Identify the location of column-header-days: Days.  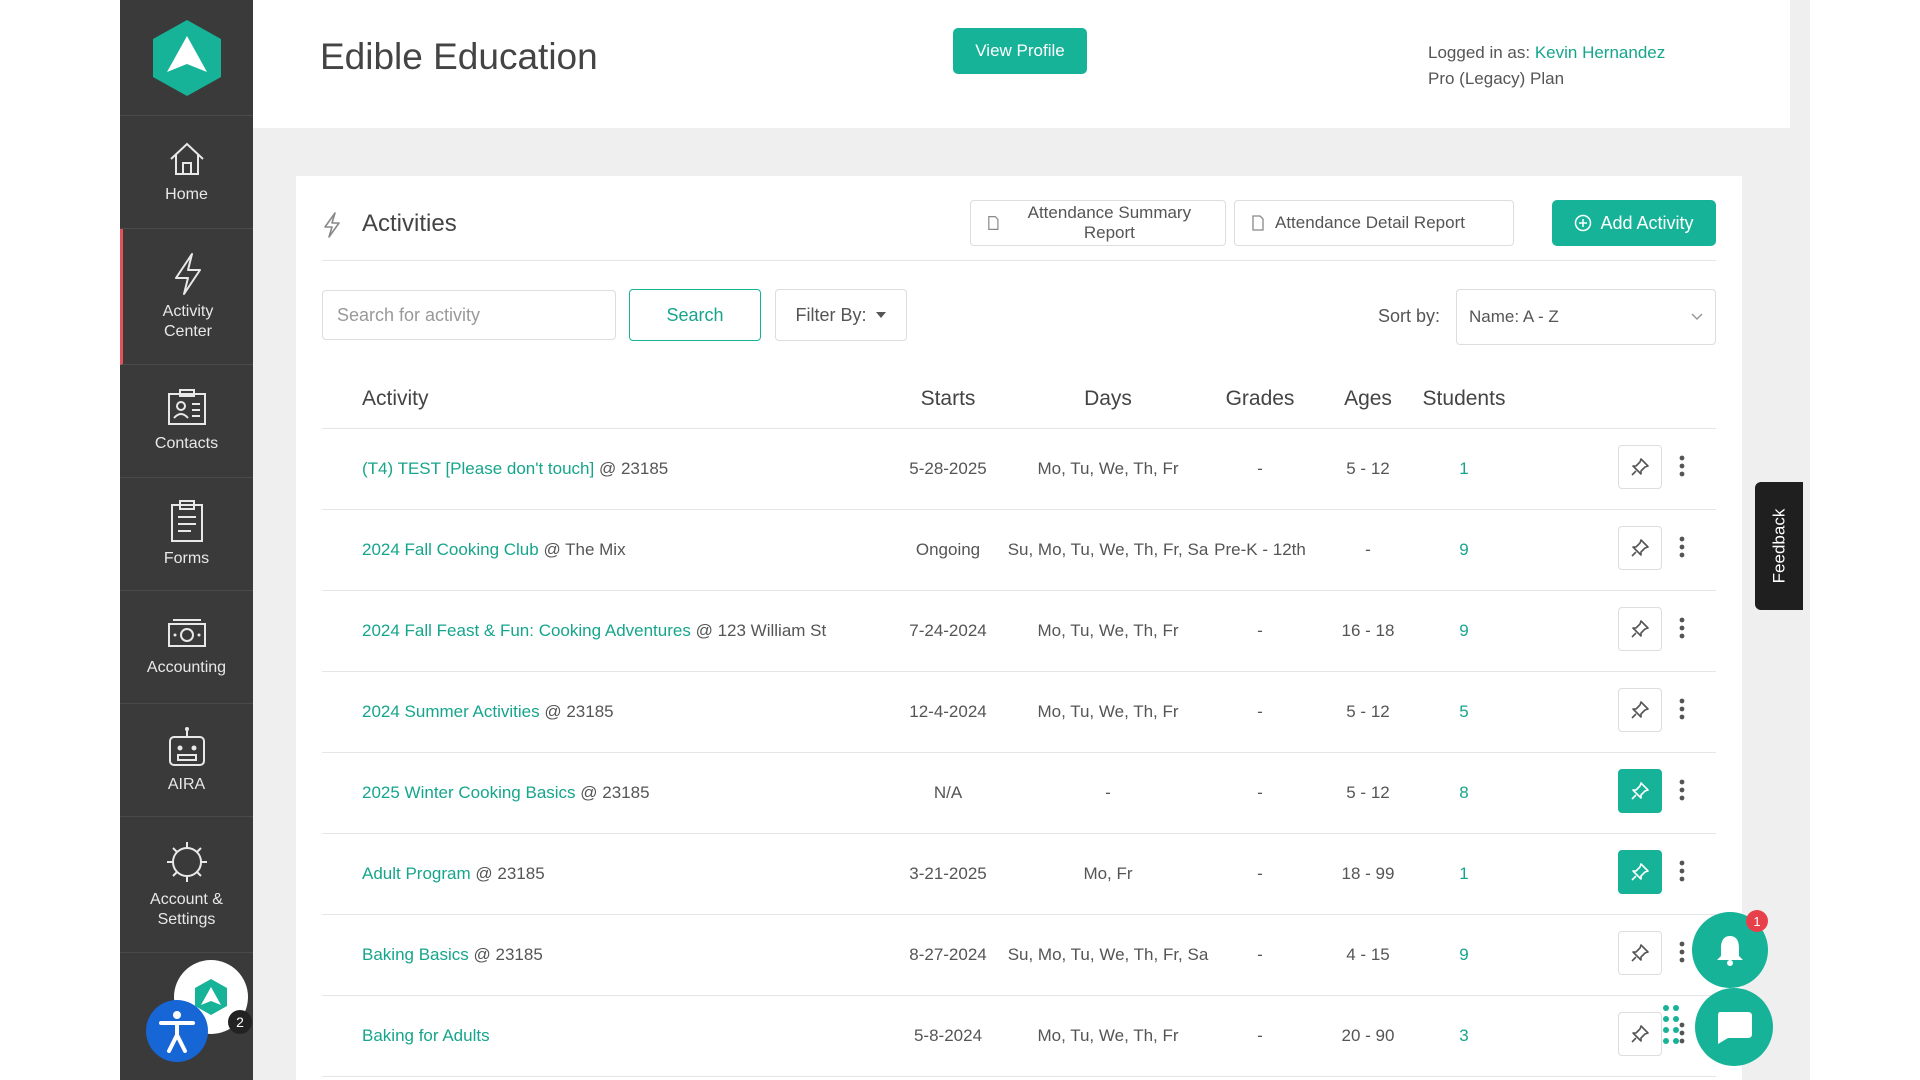
(1108, 399).